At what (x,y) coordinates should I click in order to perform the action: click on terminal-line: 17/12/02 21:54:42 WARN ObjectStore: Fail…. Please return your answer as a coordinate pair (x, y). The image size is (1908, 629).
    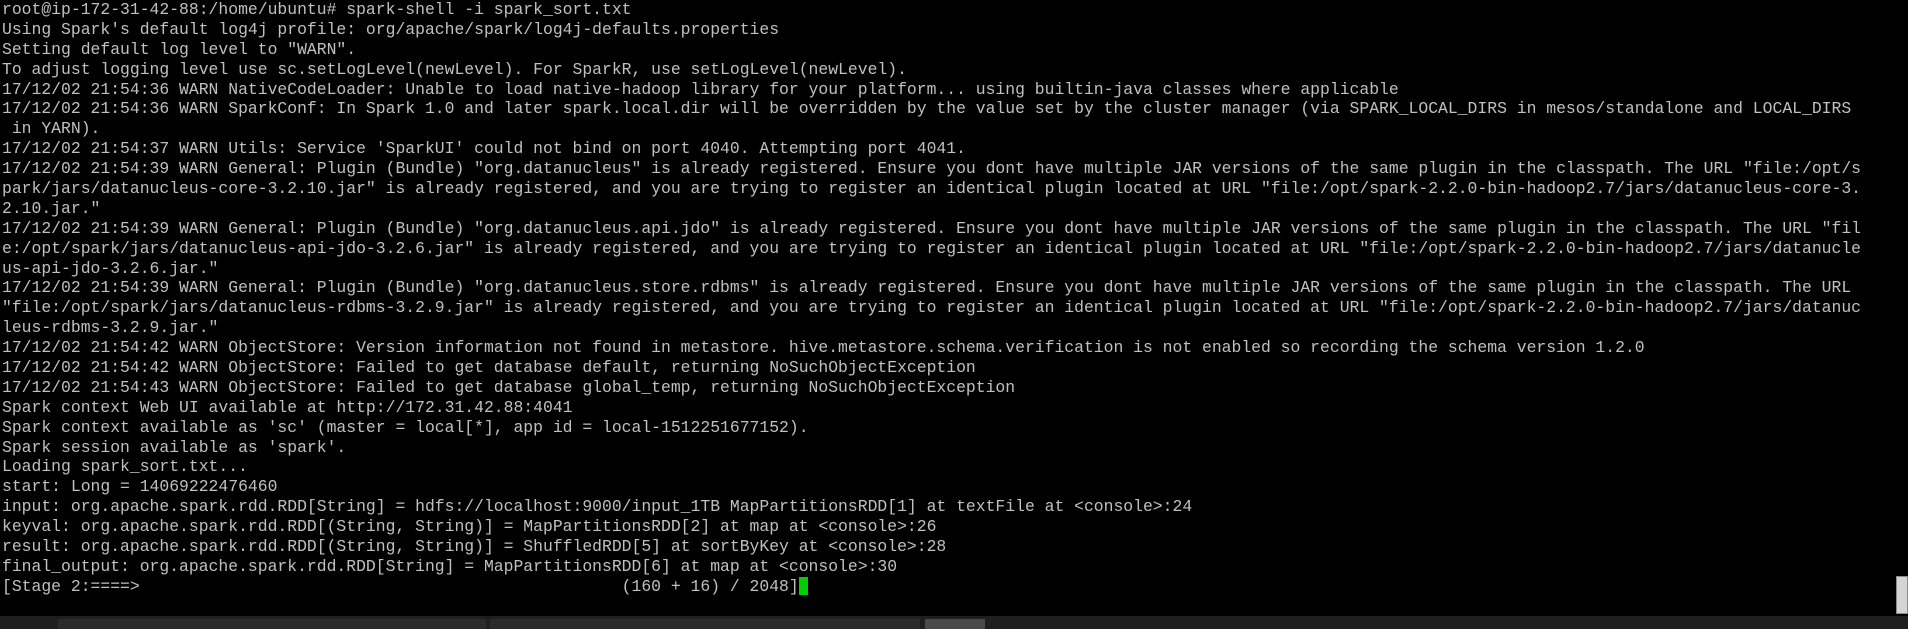
    Looking at the image, I should click on (489, 368).